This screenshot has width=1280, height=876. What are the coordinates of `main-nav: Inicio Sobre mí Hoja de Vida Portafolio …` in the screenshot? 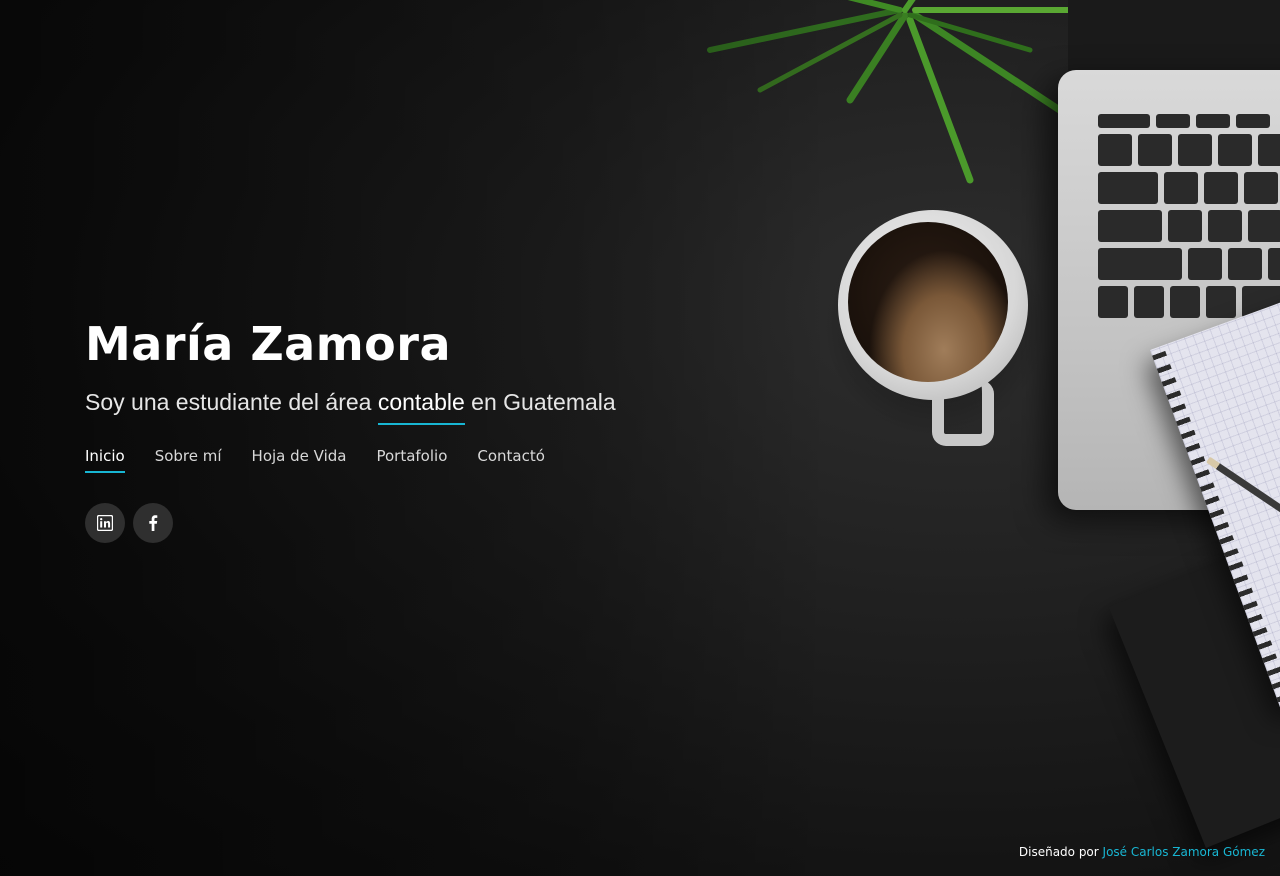 It's located at (405, 460).